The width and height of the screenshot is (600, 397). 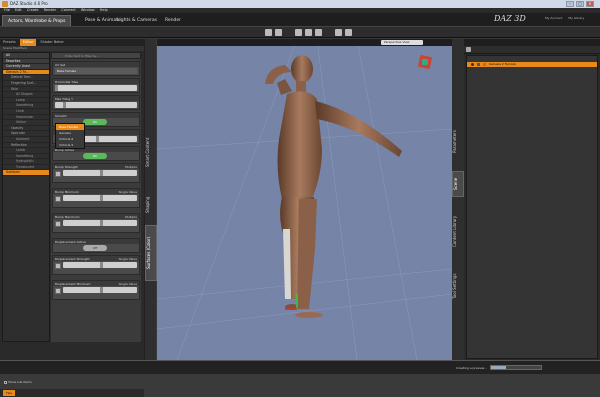 I want to click on property-row: Bump Maximum Multiple, so click(x=96, y=223).